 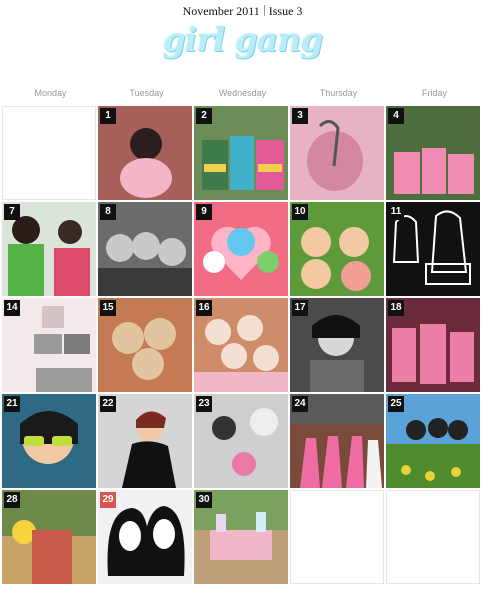 I want to click on day-number-badge: 22, so click(x=108, y=404).